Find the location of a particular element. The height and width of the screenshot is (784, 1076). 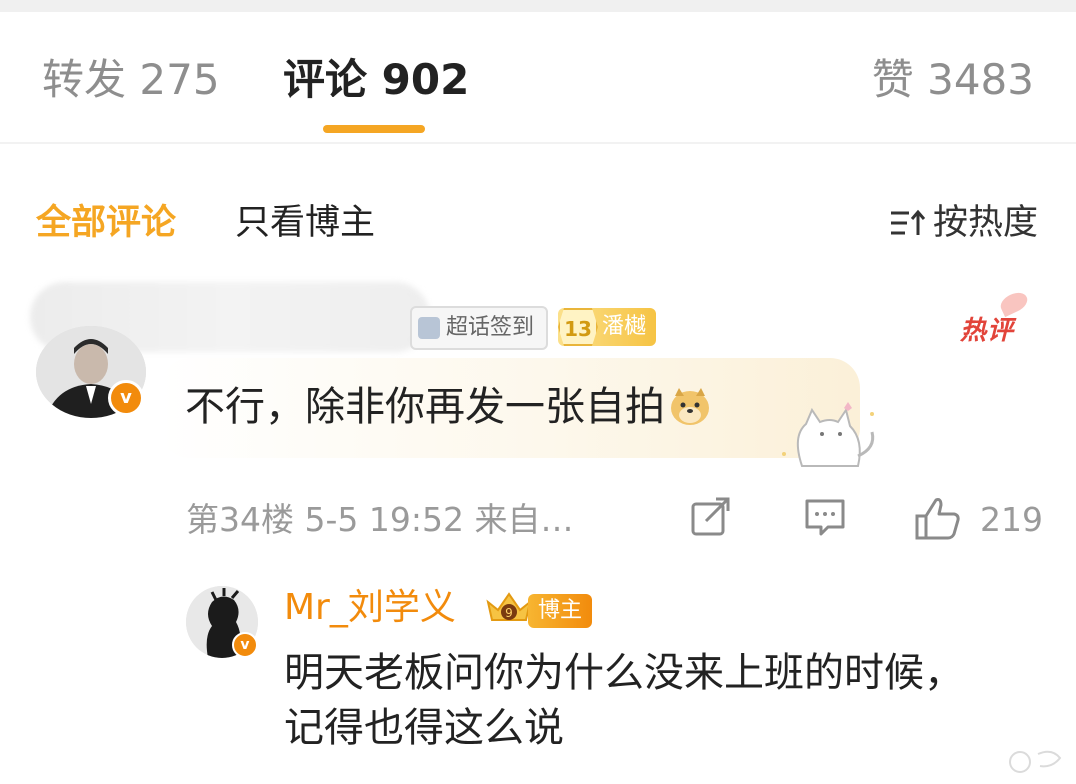

reply-comment-icon is located at coordinates (825, 517).